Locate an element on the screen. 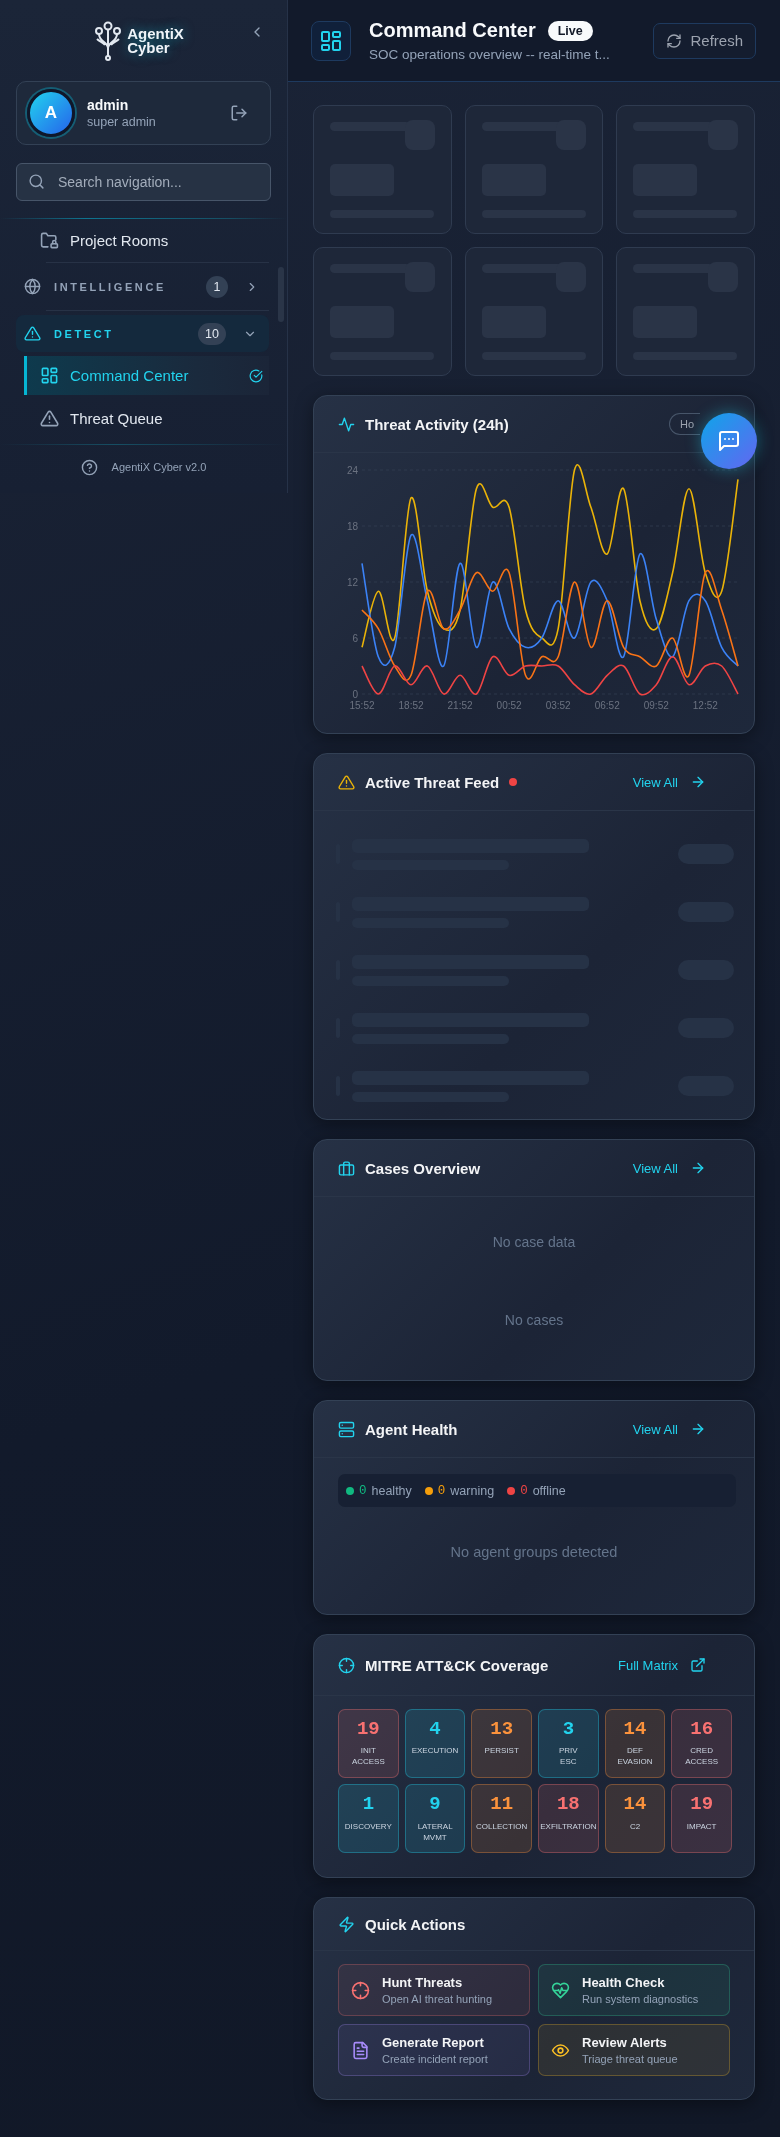 Image resolution: width=780 pixels, height=2137 pixels. axis-tick-label: 12:52 is located at coordinates (705, 705).